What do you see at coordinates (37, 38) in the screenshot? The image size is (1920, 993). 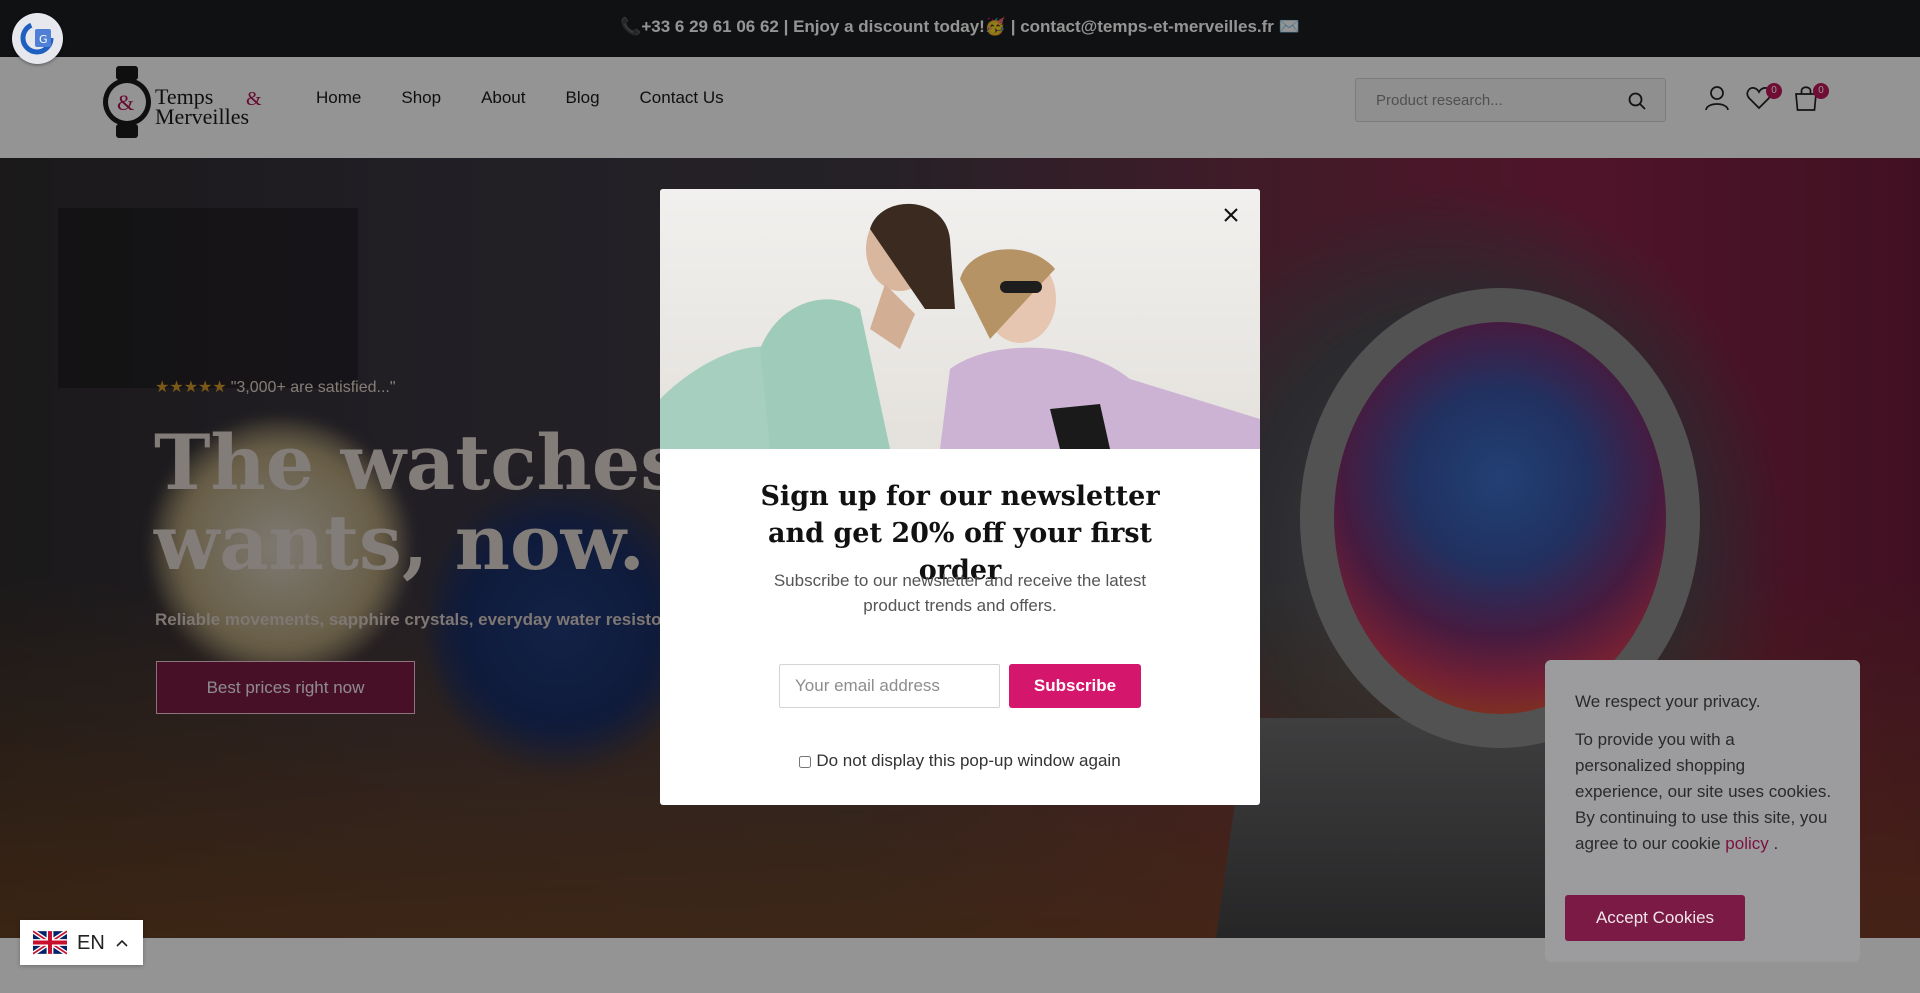 I see `translate-icon: G` at bounding box center [37, 38].